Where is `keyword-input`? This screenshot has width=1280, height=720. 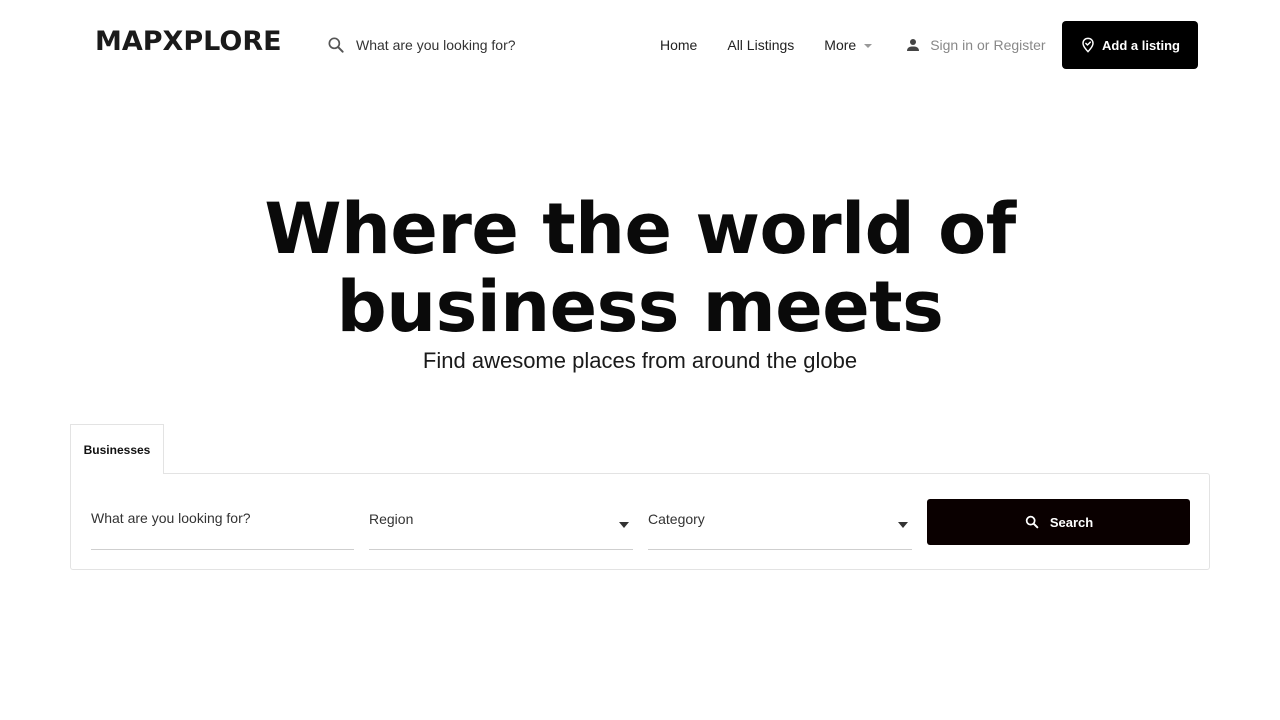
keyword-input is located at coordinates (222, 514).